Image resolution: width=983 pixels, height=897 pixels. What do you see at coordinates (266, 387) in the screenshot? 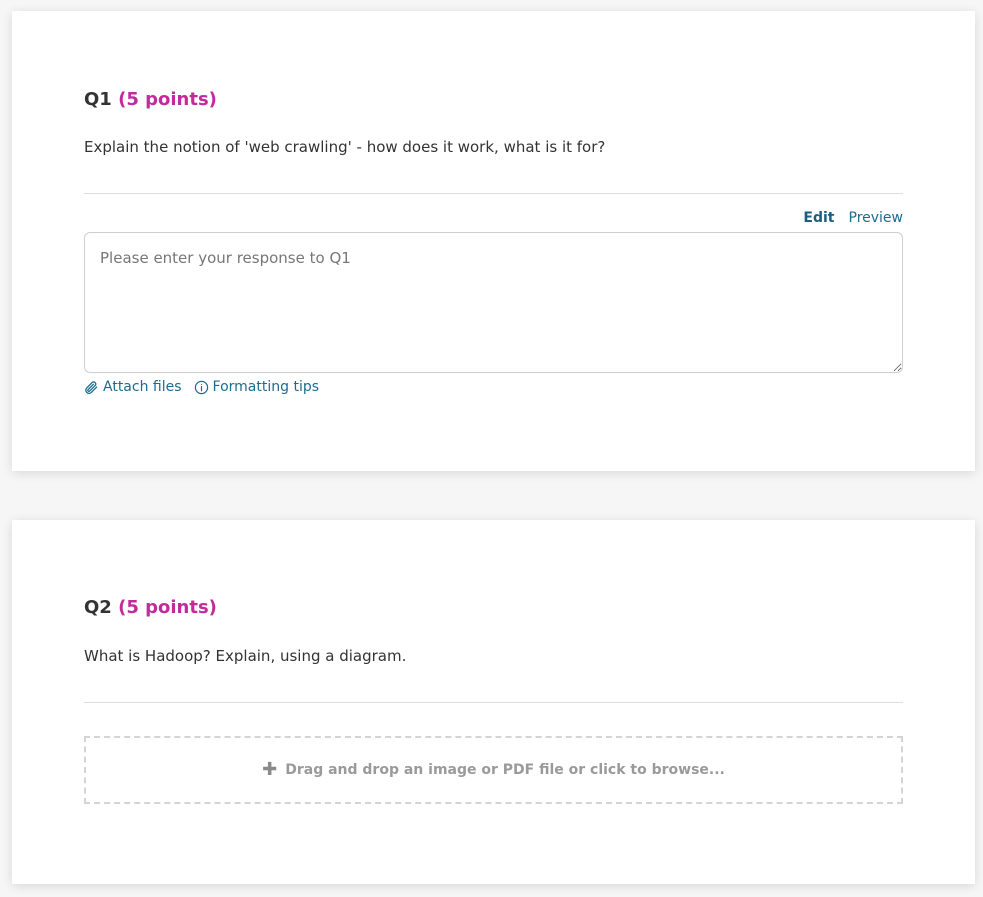
I see `formatting-tips-label: Formatting tips` at bounding box center [266, 387].